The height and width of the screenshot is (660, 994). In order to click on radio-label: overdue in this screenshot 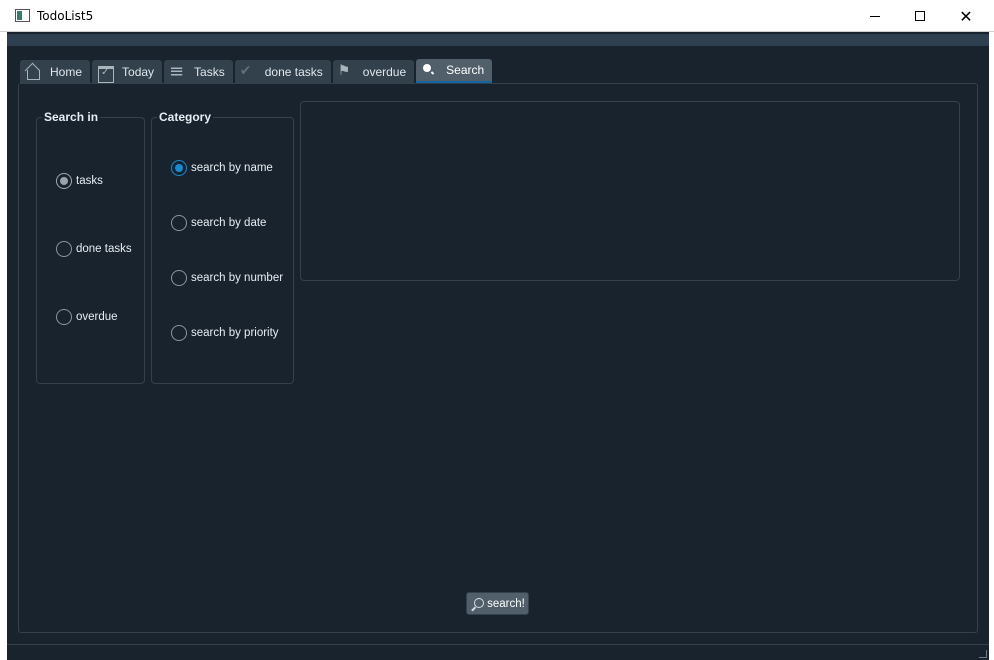, I will do `click(97, 317)`.